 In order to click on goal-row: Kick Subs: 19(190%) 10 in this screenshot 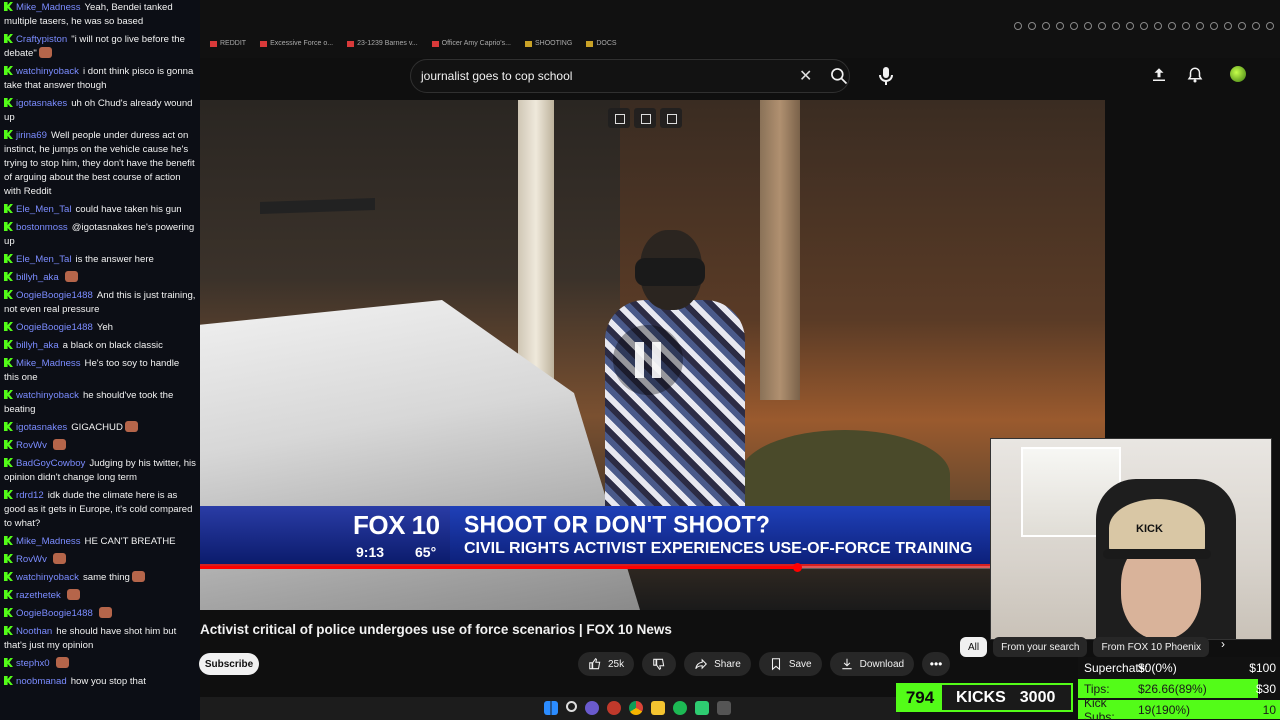, I will do `click(1179, 708)`.